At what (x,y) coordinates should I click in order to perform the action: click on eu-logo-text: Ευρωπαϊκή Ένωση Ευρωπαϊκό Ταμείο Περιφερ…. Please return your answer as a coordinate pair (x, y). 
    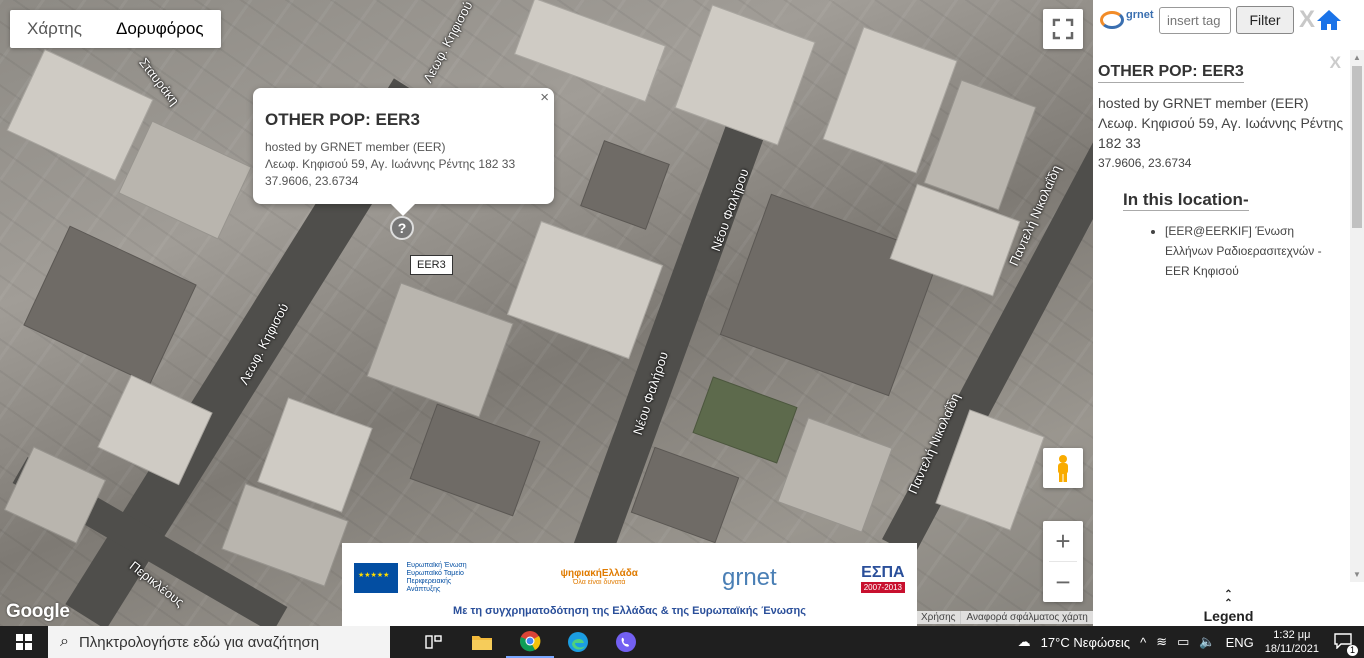
    Looking at the image, I should click on (436, 577).